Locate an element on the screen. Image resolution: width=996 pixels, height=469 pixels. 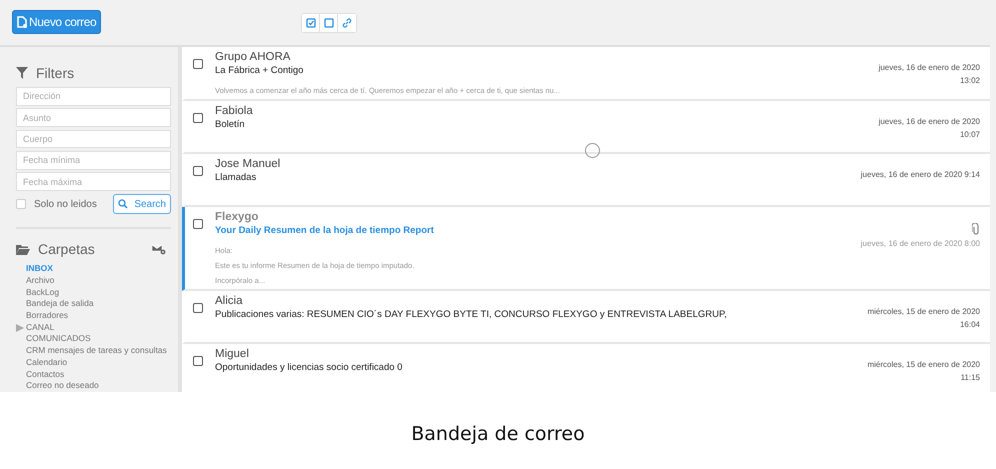
folder-item: BackLog is located at coordinates (93, 292).